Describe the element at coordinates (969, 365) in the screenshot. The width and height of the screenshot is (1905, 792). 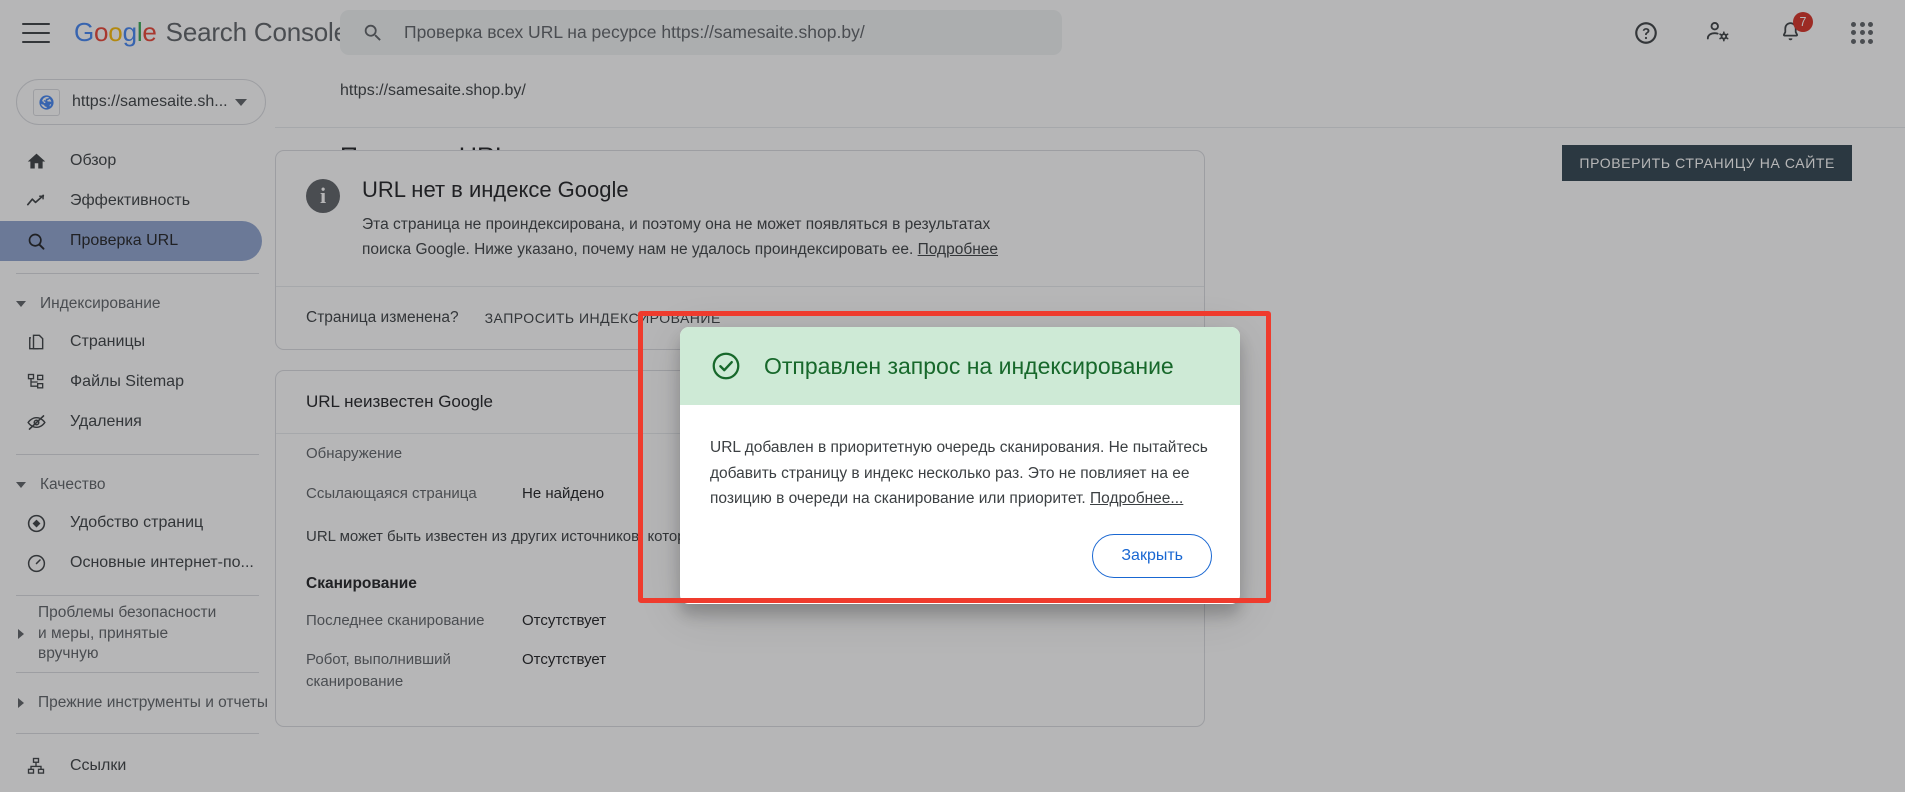
I see `dialog-title: Отправлен запрос на индексирование` at that location.